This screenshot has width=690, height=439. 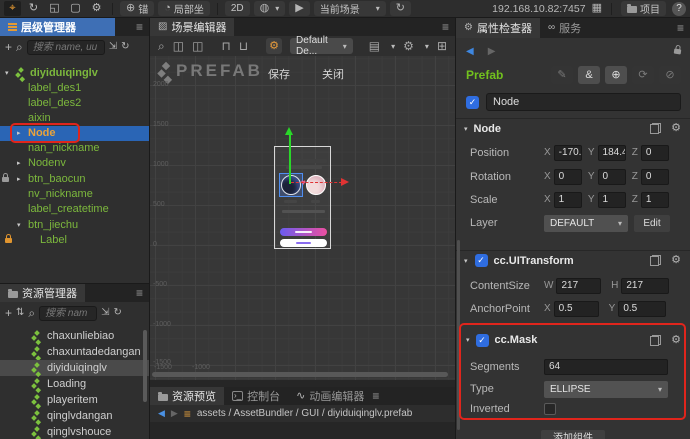 What do you see at coordinates (290, 159) in the screenshot?
I see `gizmo-y-axis-line` at bounding box center [290, 159].